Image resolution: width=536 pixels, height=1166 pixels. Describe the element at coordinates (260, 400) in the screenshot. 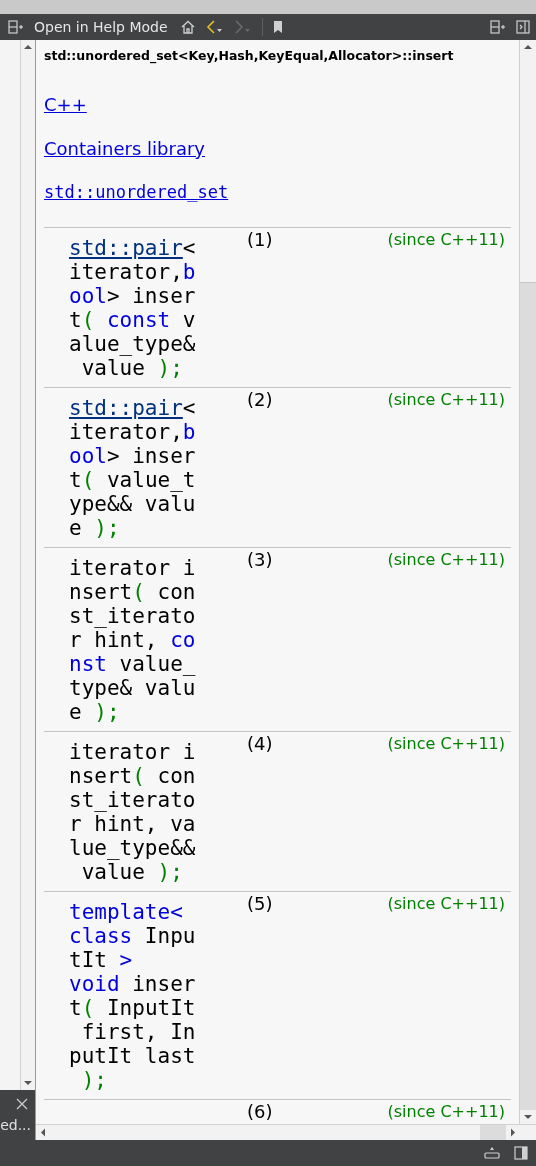

I see `overload-number: (2)` at that location.